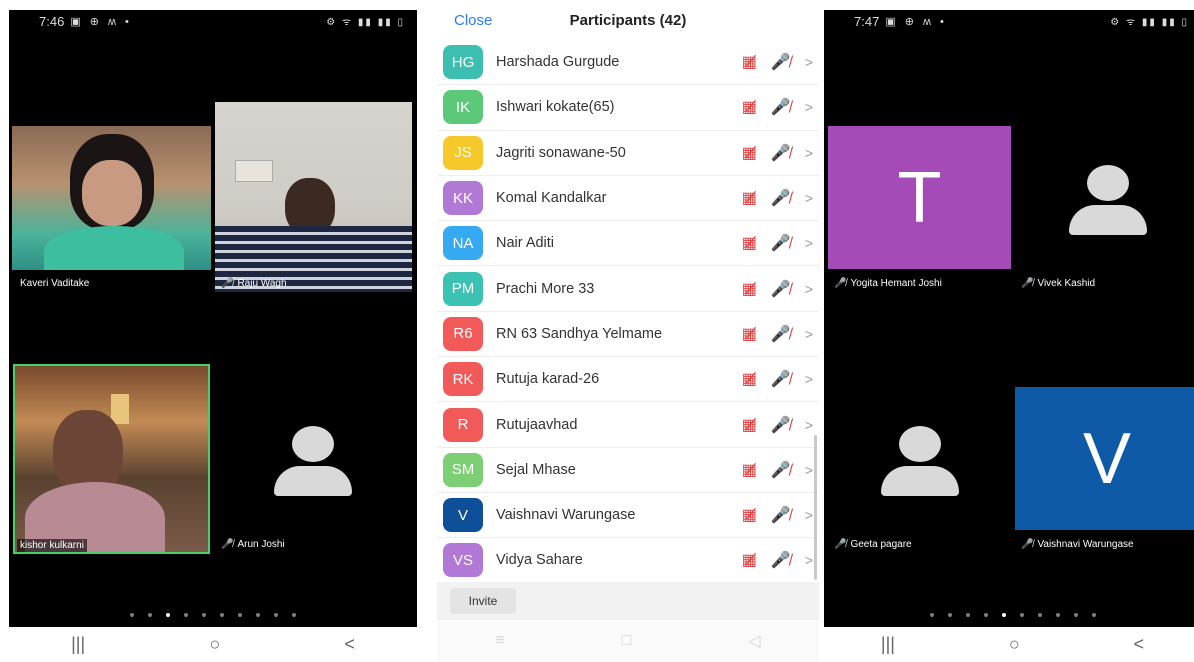 The image size is (1194, 662). What do you see at coordinates (52, 21) in the screenshot?
I see `status-time: 7:46` at bounding box center [52, 21].